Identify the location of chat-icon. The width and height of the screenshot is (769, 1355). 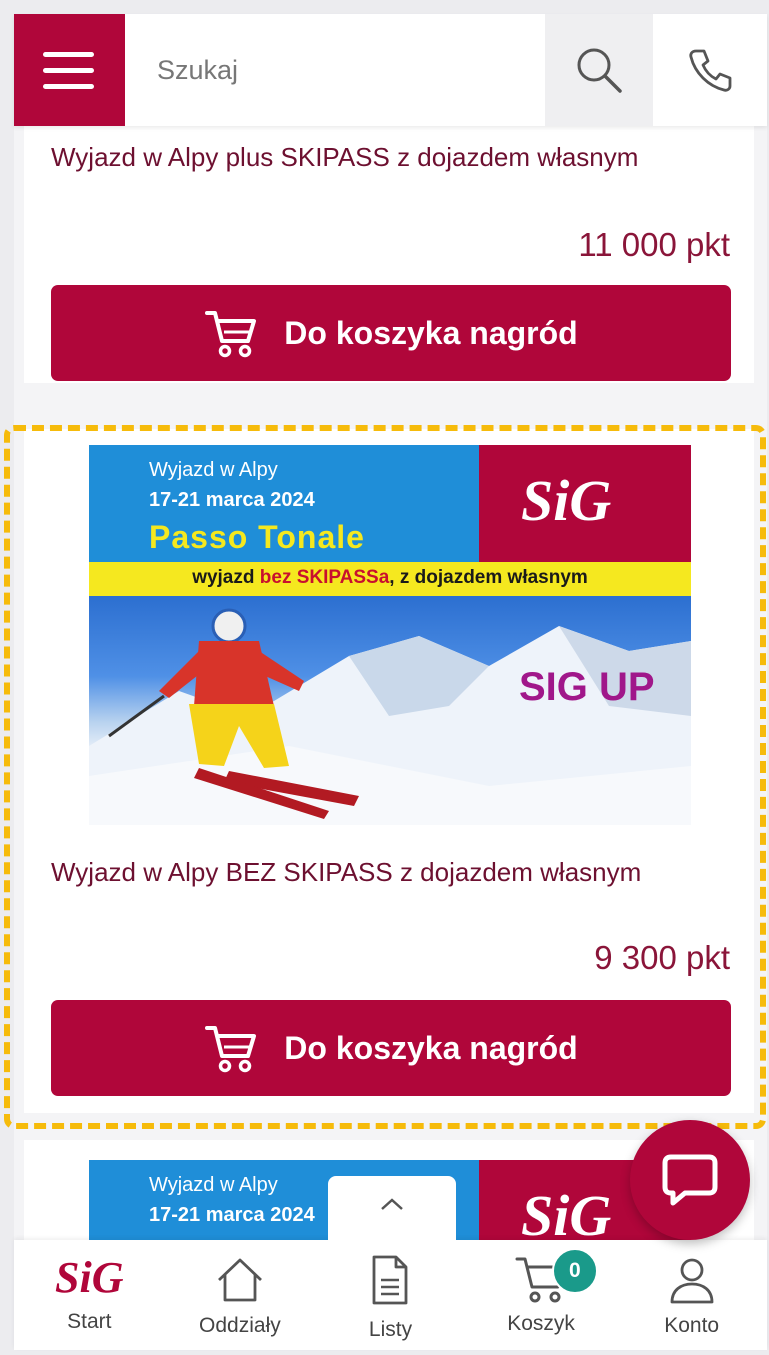
(690, 1180).